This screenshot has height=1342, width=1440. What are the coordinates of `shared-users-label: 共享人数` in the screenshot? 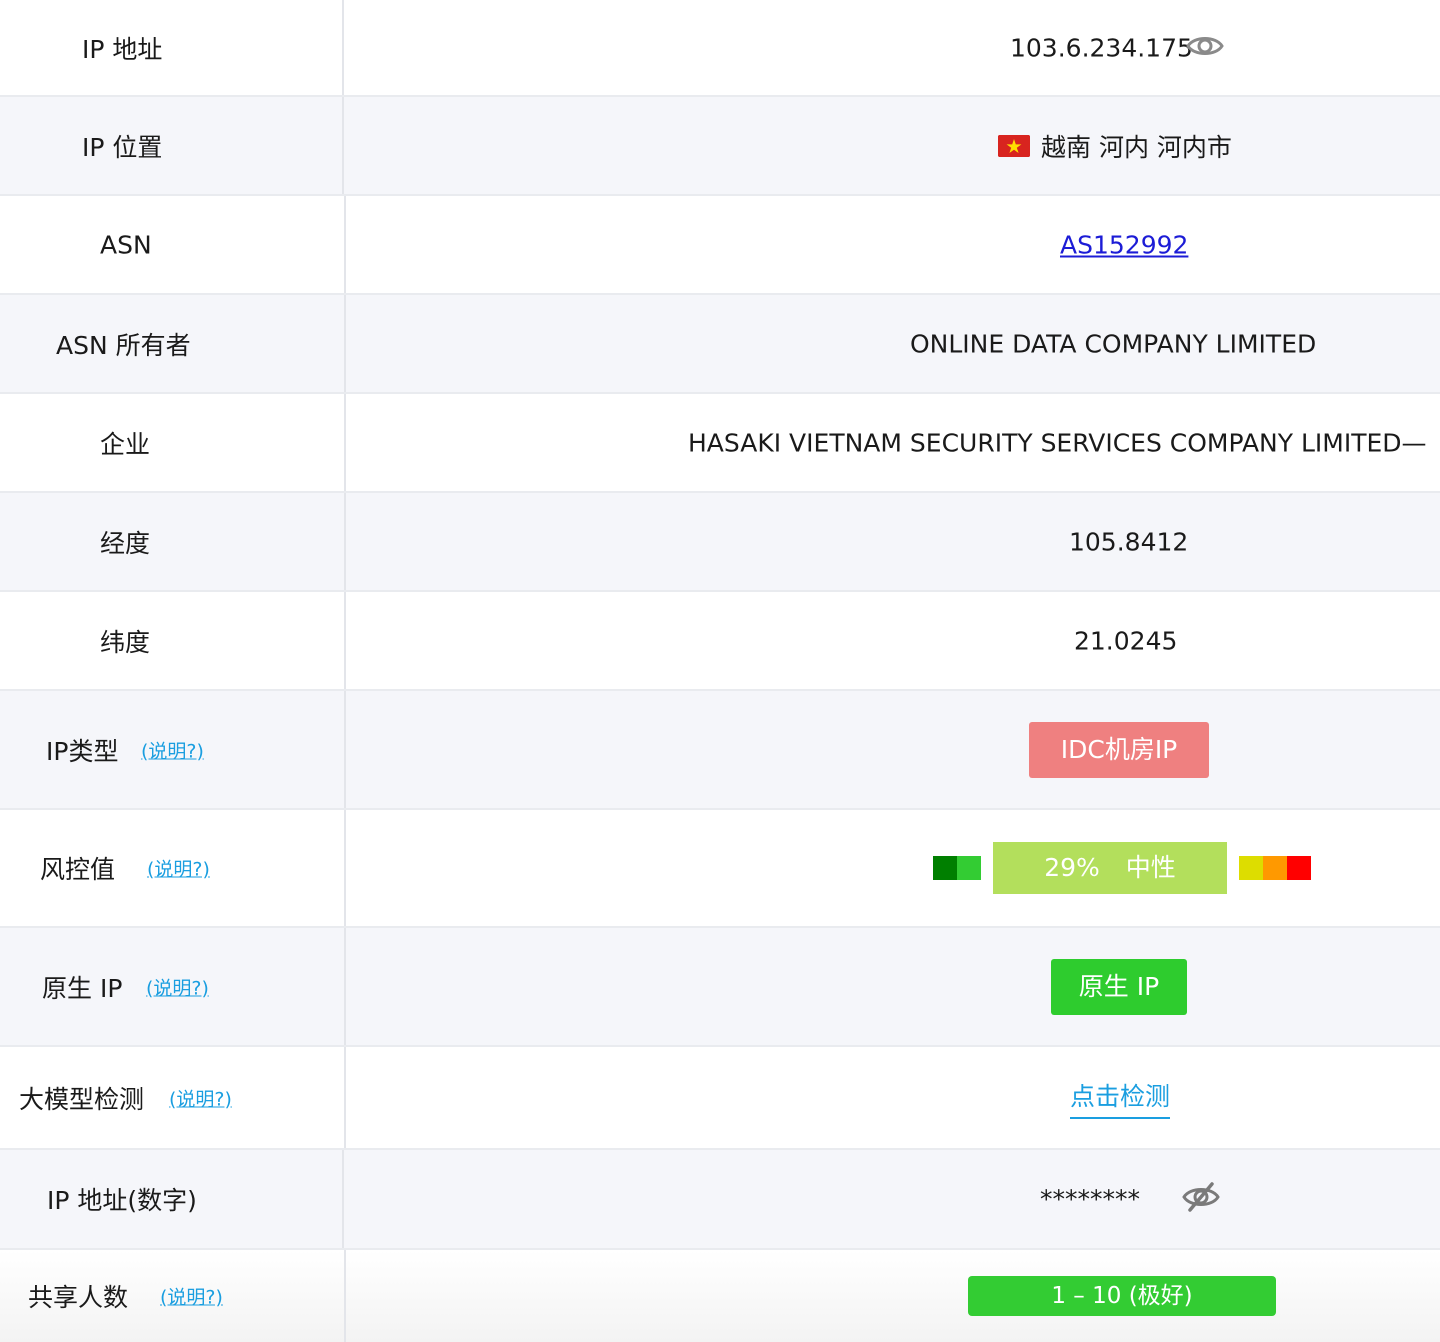 It's located at (78, 1297).